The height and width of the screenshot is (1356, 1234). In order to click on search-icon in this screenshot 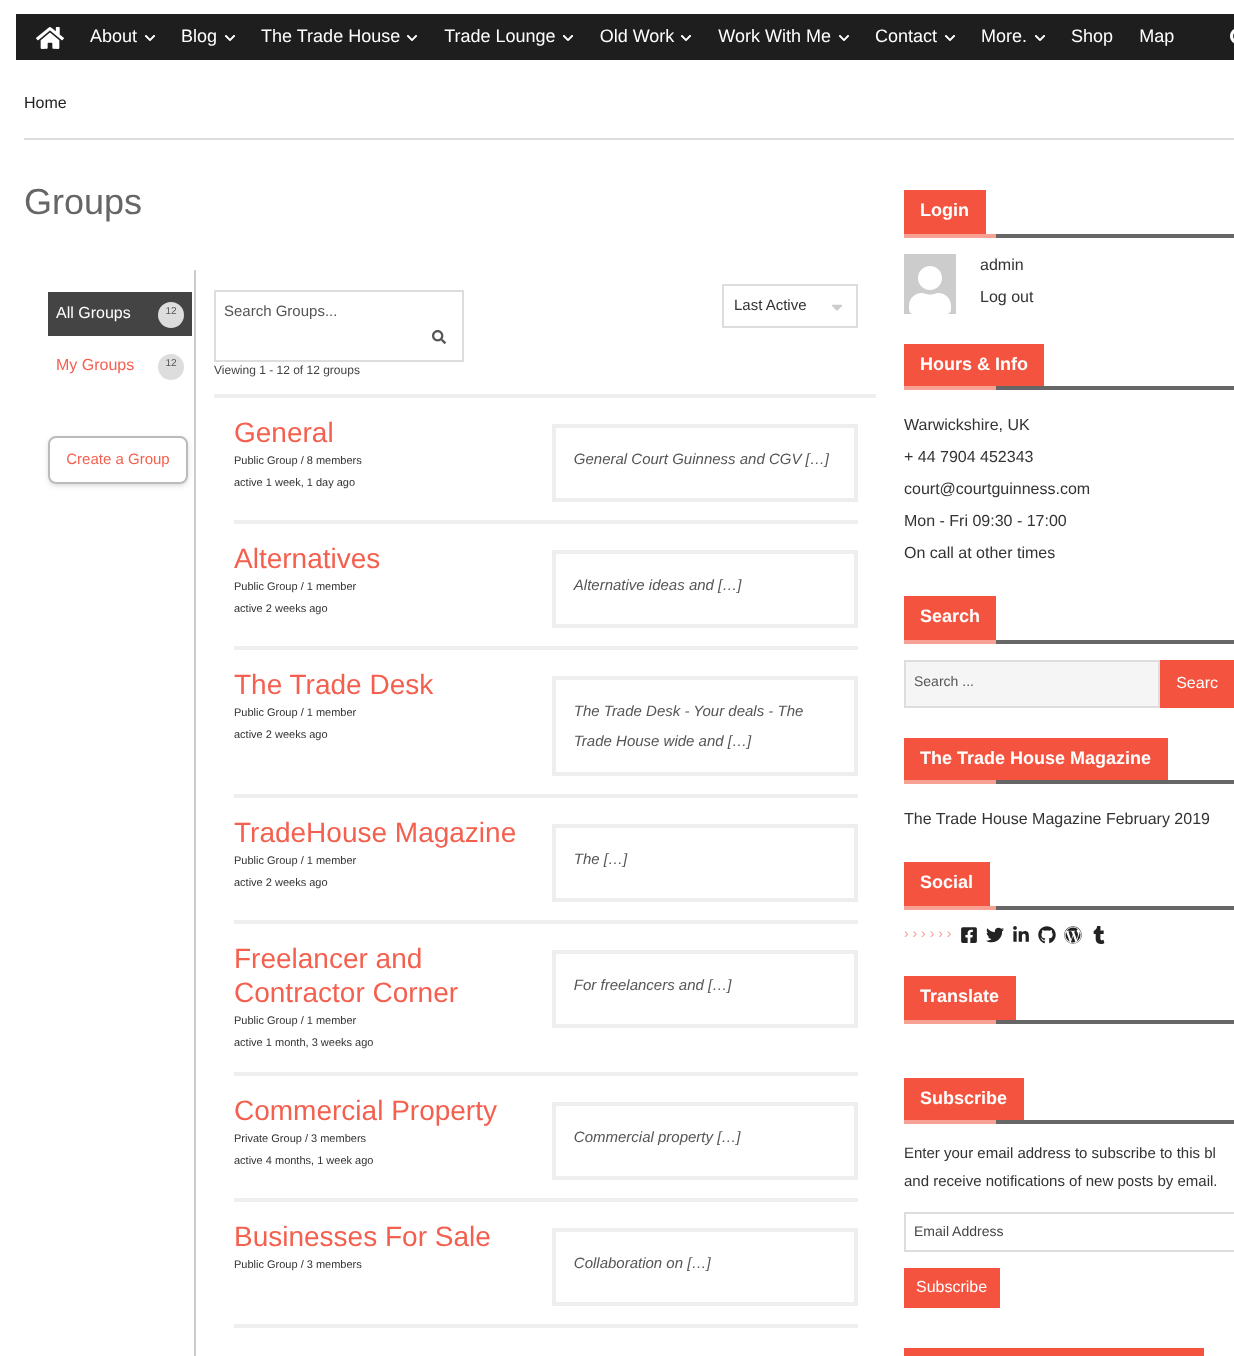, I will do `click(439, 337)`.